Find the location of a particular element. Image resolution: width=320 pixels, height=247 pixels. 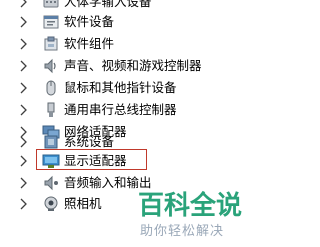

usb-icon is located at coordinates (51, 109).